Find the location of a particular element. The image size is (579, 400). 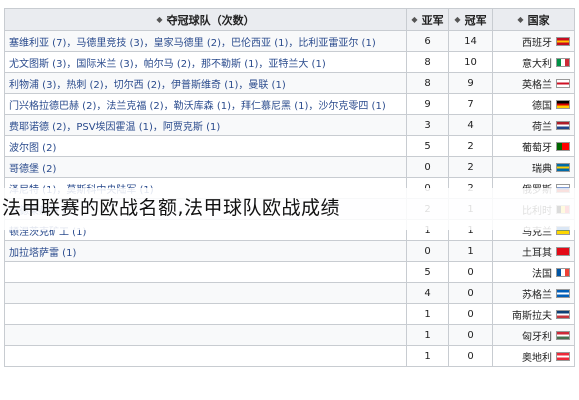

table-row: 1 0 匈牙利 is located at coordinates (289, 335).